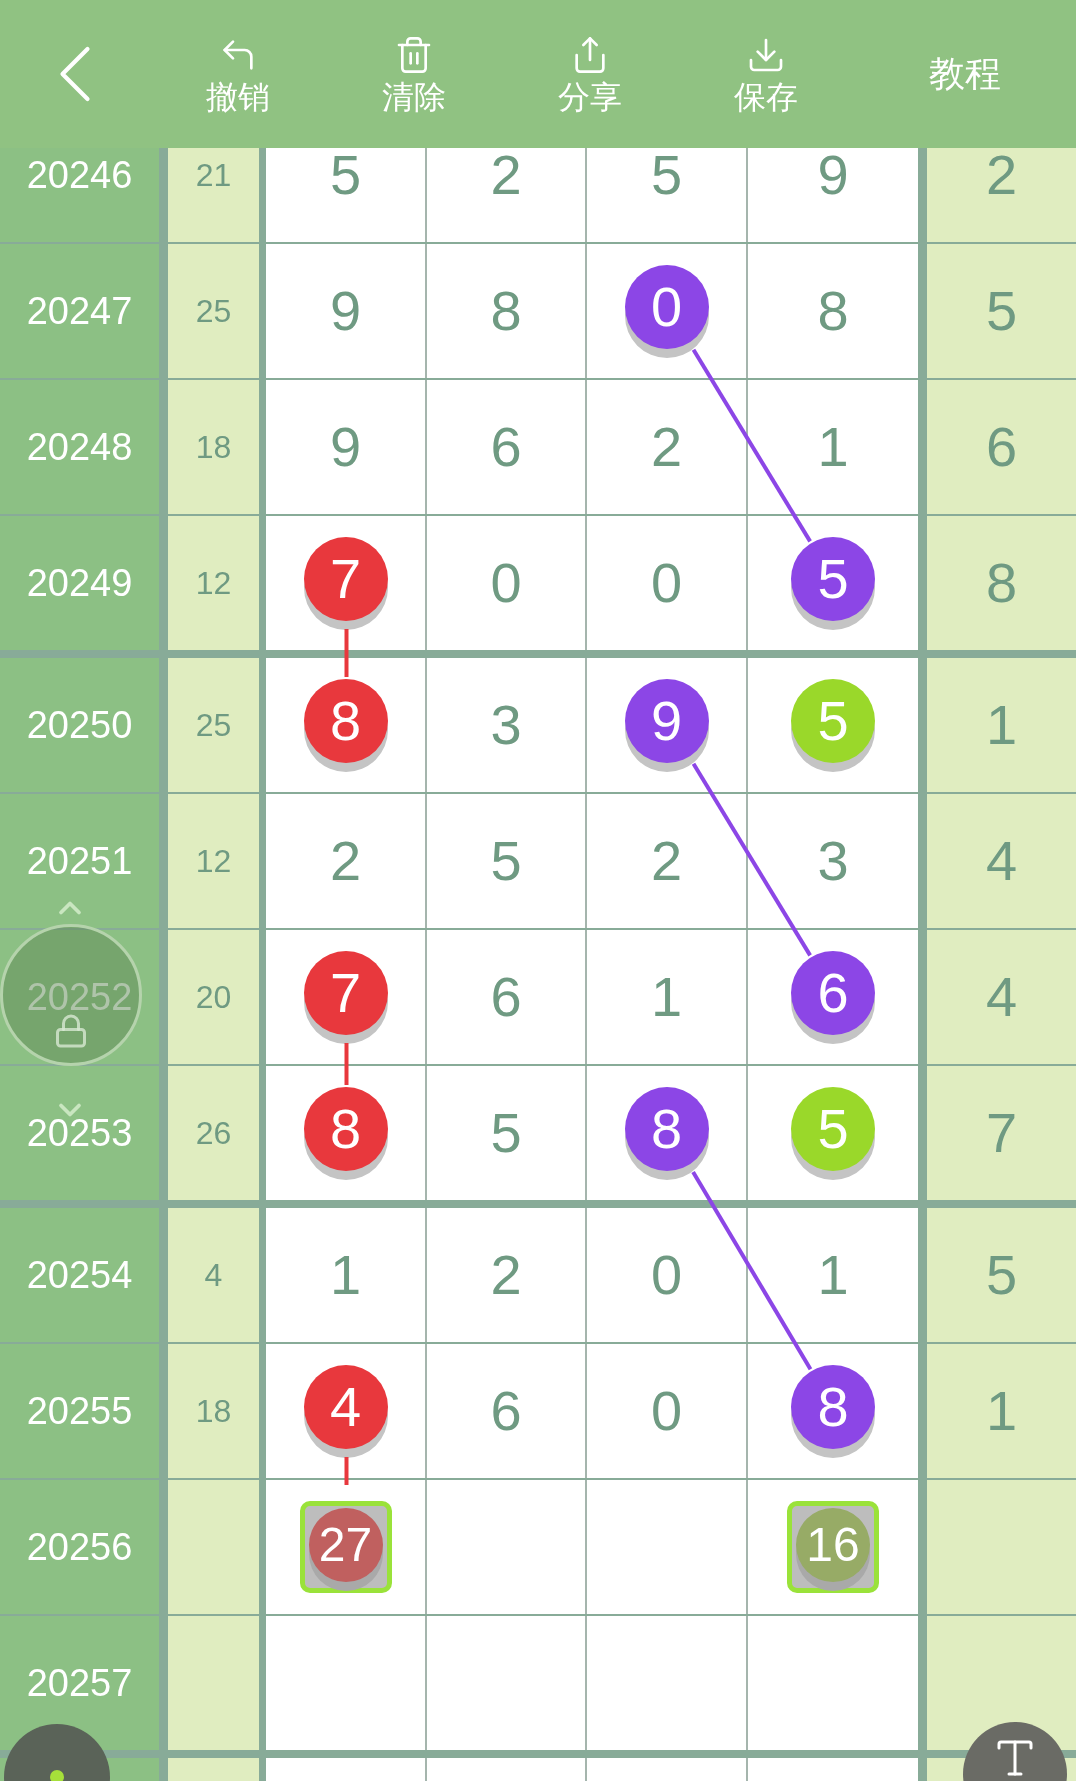  I want to click on issue-number: 20246, so click(79, 175).